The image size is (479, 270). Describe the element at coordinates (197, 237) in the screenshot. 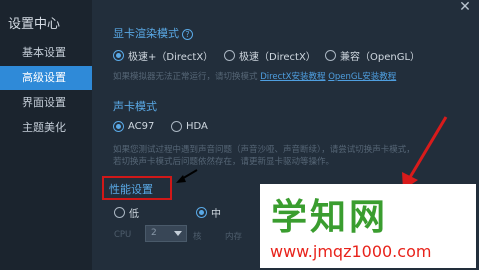

I see `cpu-unit: 核` at that location.